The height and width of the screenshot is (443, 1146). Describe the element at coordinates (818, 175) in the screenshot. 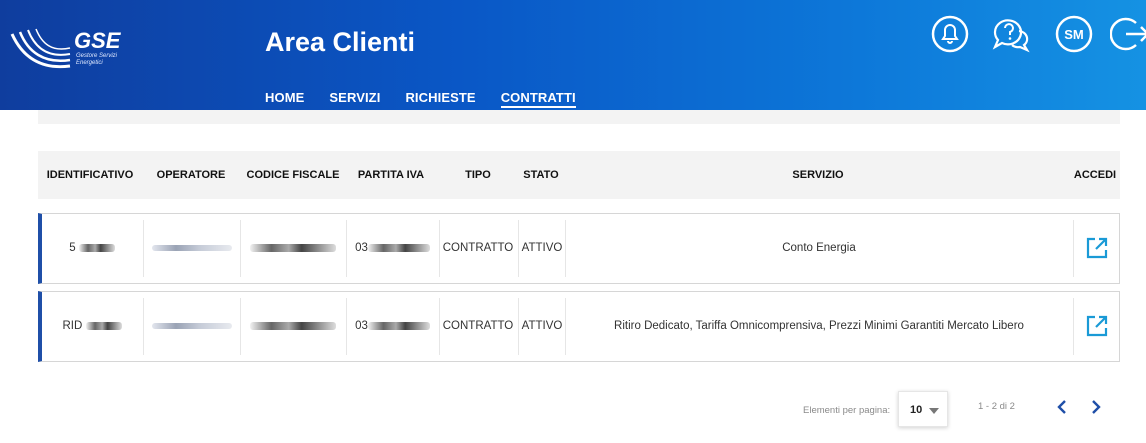

I see `column-header-servizio: SERVIZIO` at that location.